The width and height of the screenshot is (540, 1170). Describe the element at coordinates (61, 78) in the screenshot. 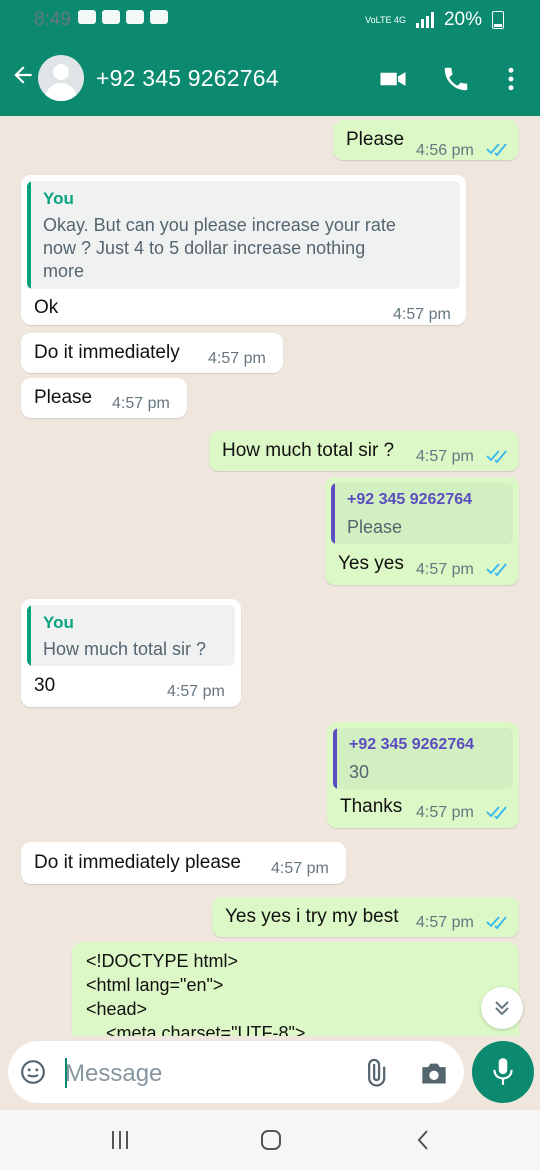

I see `avatar` at that location.